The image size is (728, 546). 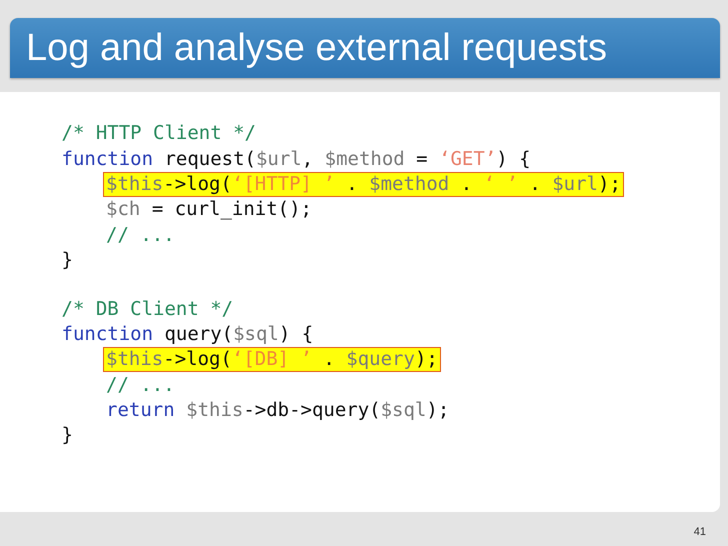 What do you see at coordinates (296, 159) in the screenshot?
I see `code-line: function request($url, $method = ‘GET’) {` at bounding box center [296, 159].